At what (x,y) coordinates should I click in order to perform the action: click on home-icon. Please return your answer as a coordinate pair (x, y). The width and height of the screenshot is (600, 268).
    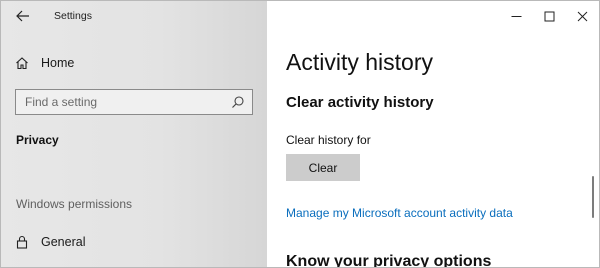
    Looking at the image, I should click on (22, 63).